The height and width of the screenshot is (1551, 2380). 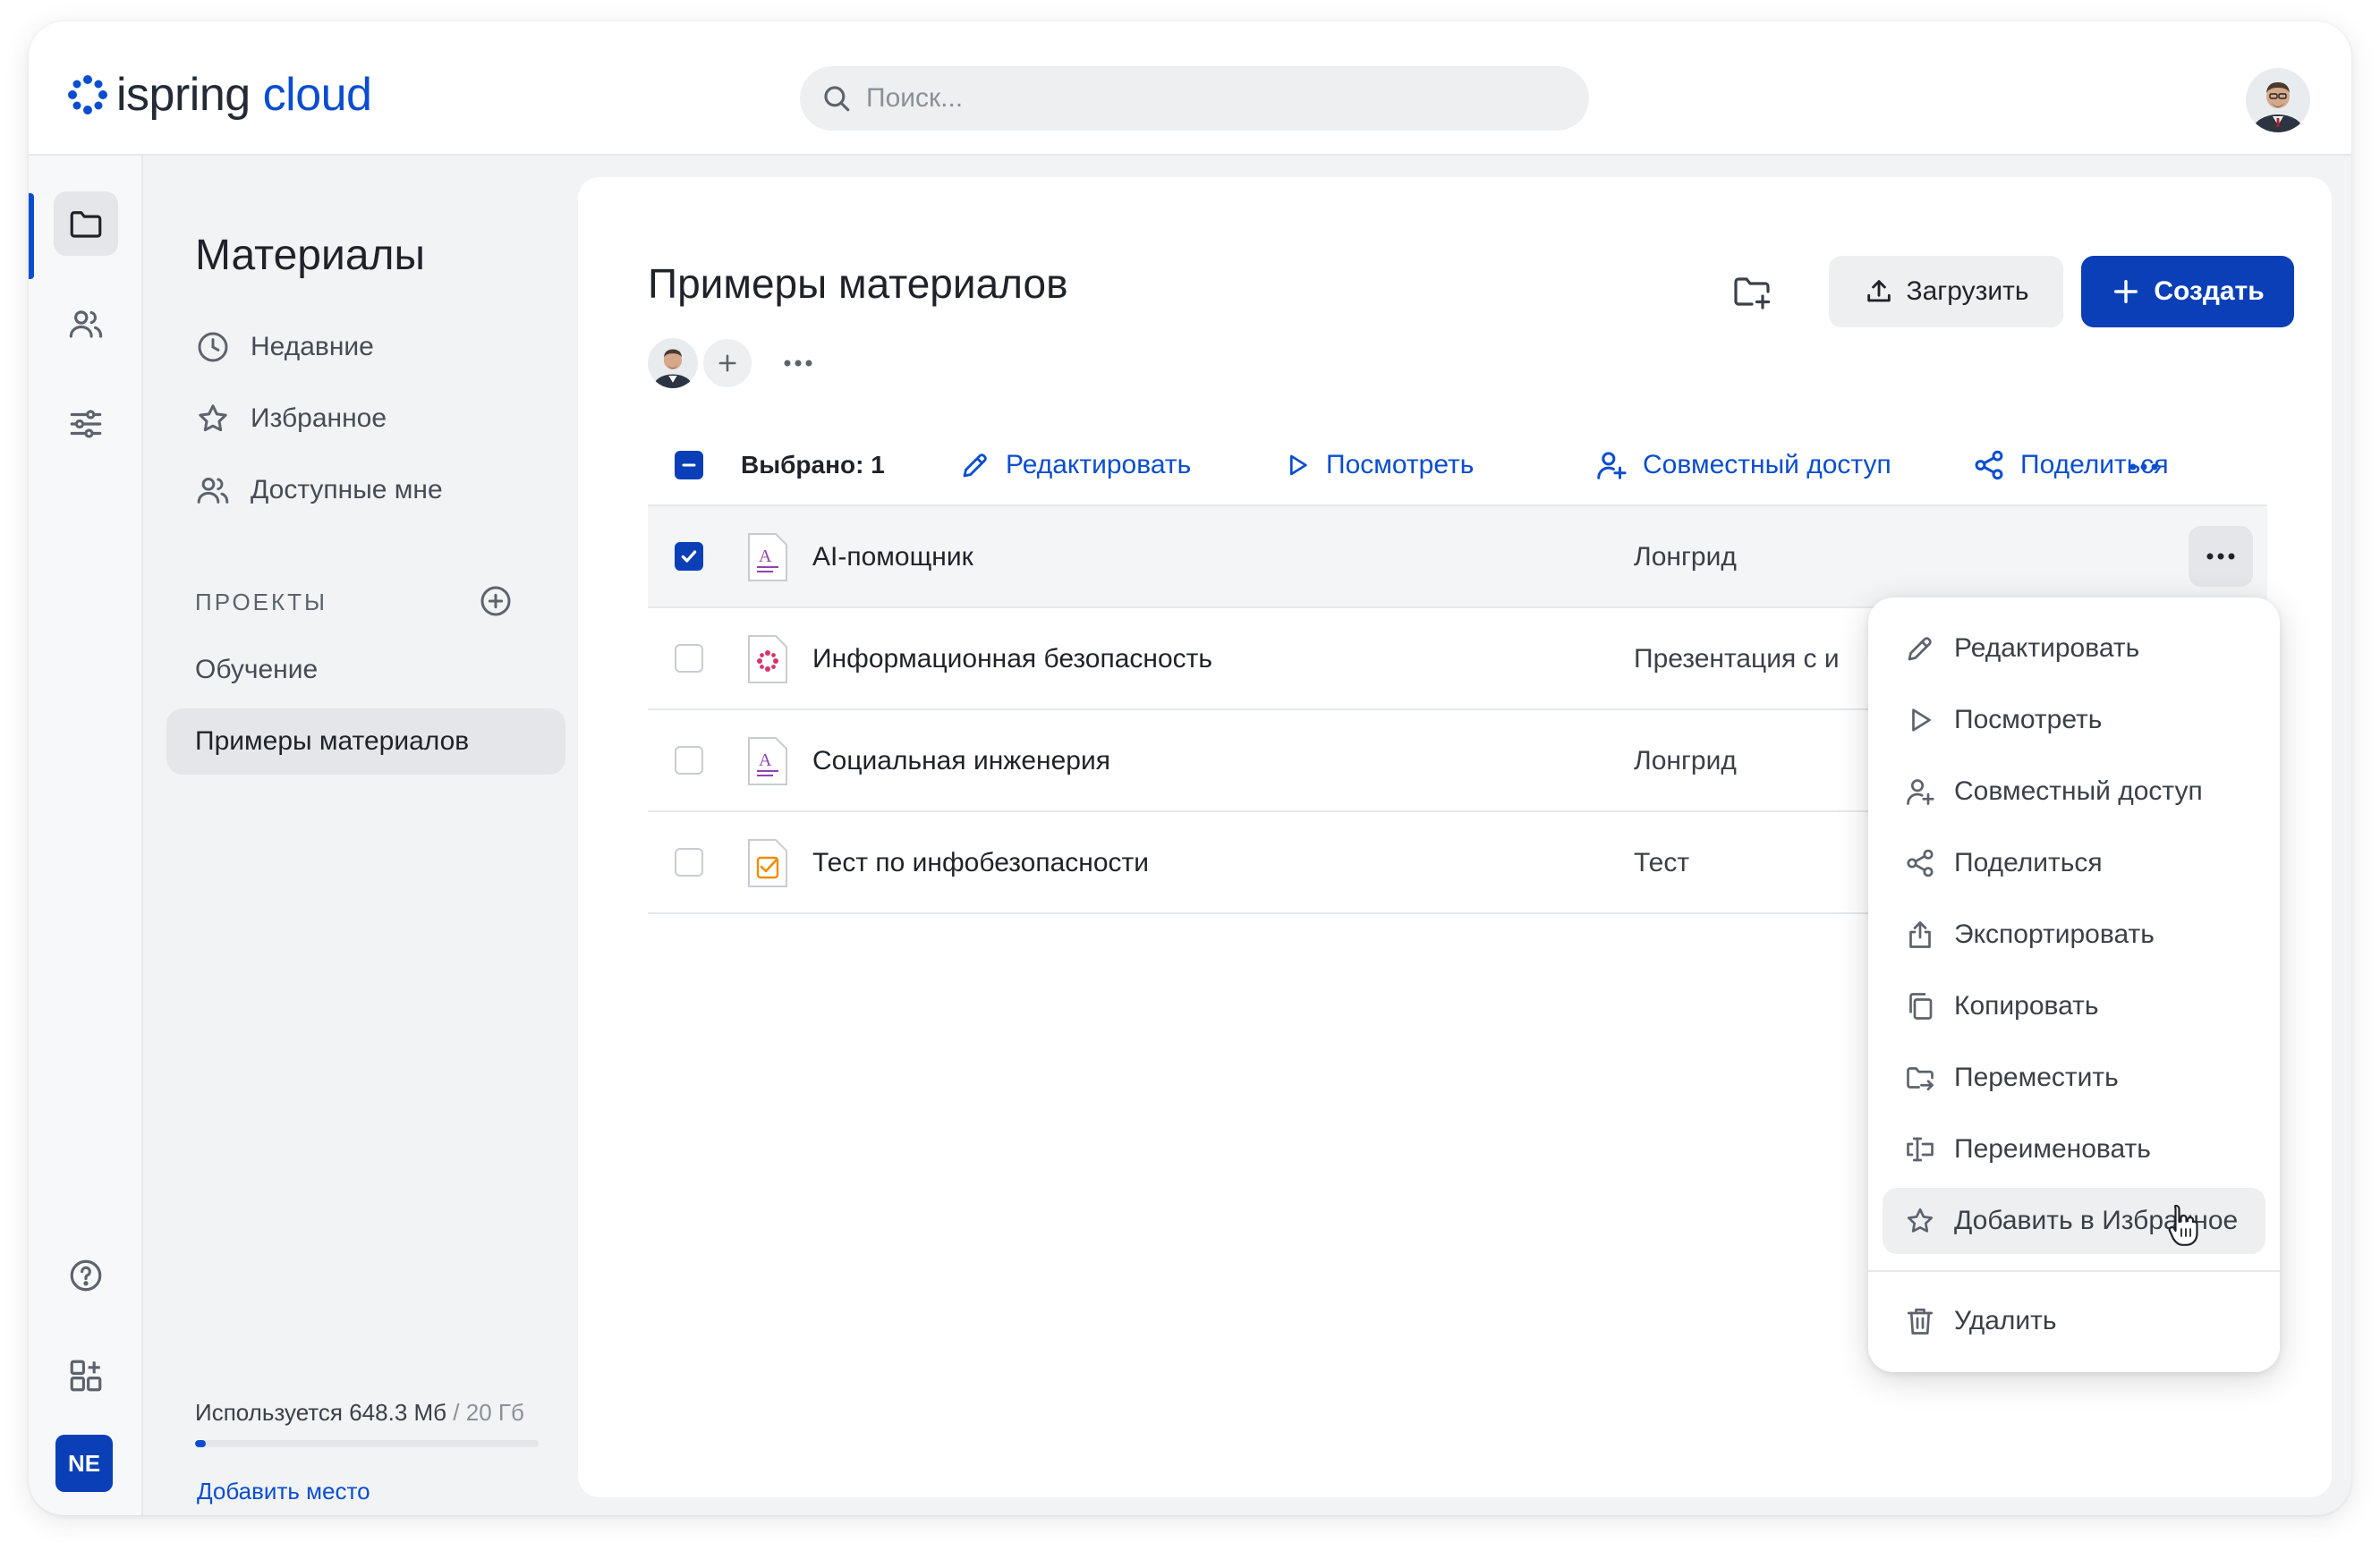 What do you see at coordinates (981, 863) in the screenshot?
I see `row-name: Тест по инфобезопасности` at bounding box center [981, 863].